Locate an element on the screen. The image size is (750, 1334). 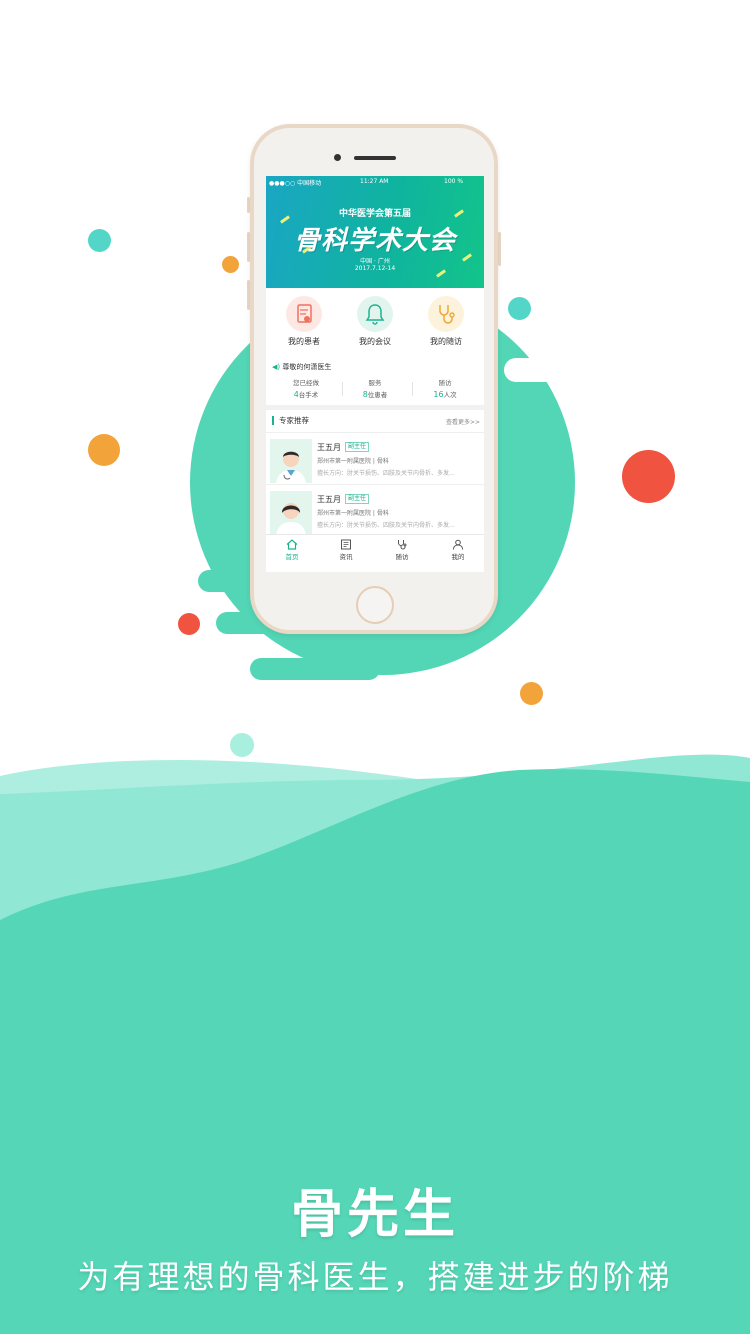
quick-action-label: 我的患者 is located at coordinates (304, 341).